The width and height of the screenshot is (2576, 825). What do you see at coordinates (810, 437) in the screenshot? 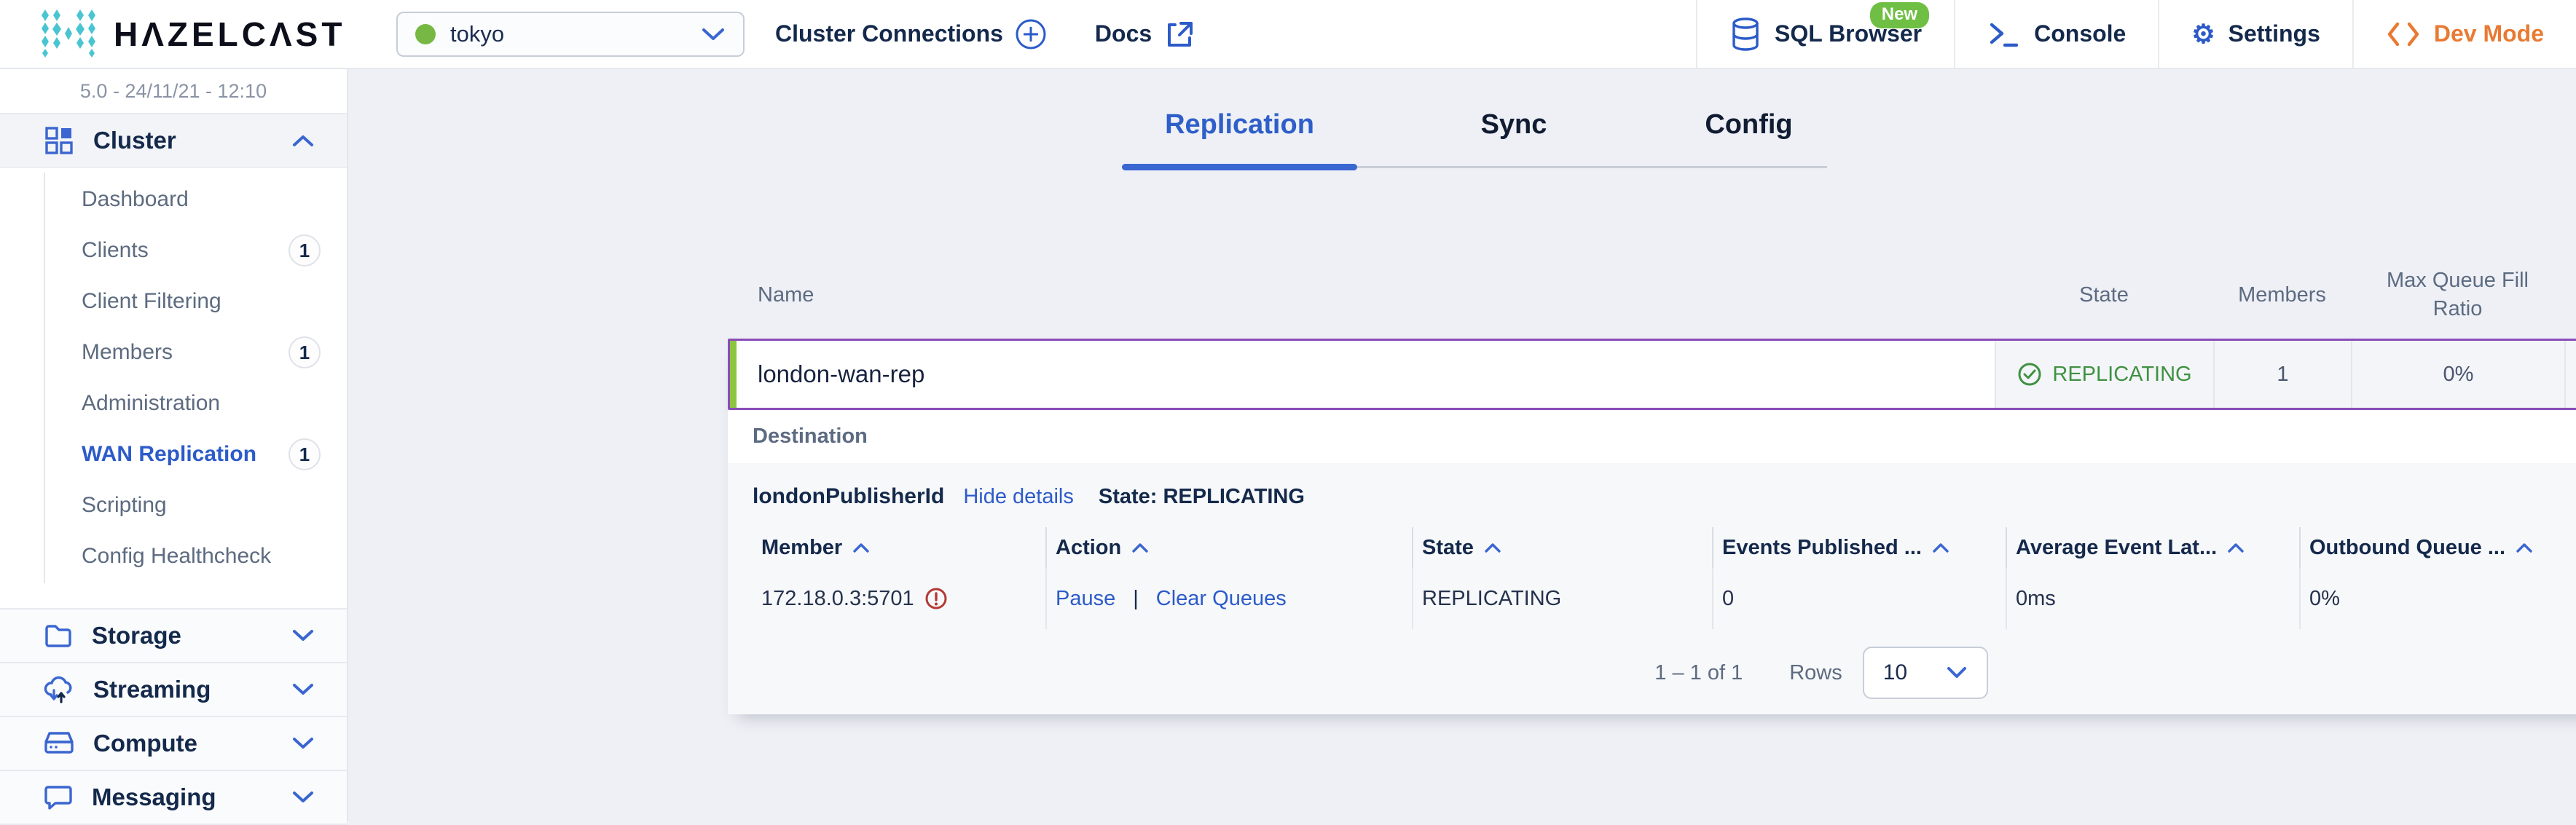
I see `destination-section-label: Destination` at bounding box center [810, 437].